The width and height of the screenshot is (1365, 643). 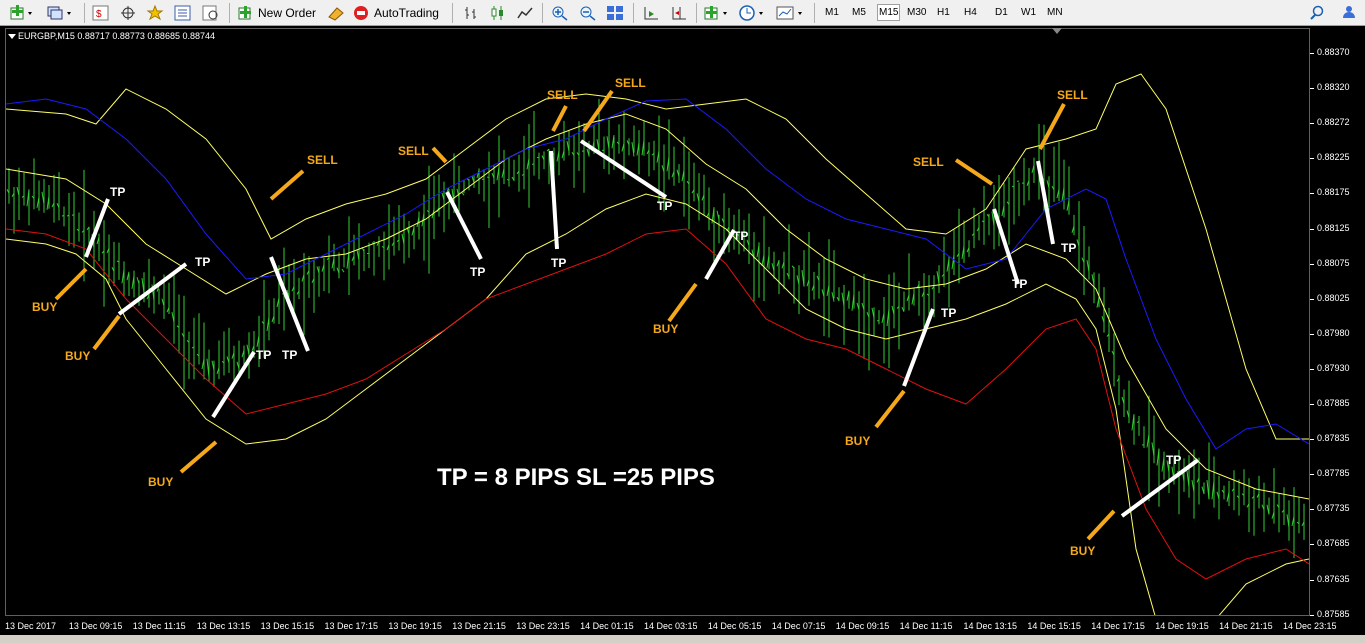 What do you see at coordinates (1333, 52) in the screenshot?
I see `price-axis-label: 0.88370` at bounding box center [1333, 52].